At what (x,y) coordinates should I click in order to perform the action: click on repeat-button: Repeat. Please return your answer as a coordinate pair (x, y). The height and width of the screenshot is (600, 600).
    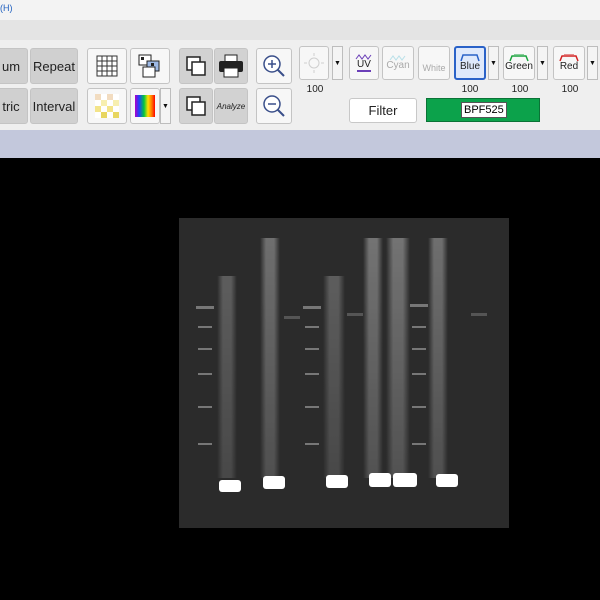
    Looking at the image, I should click on (54, 66).